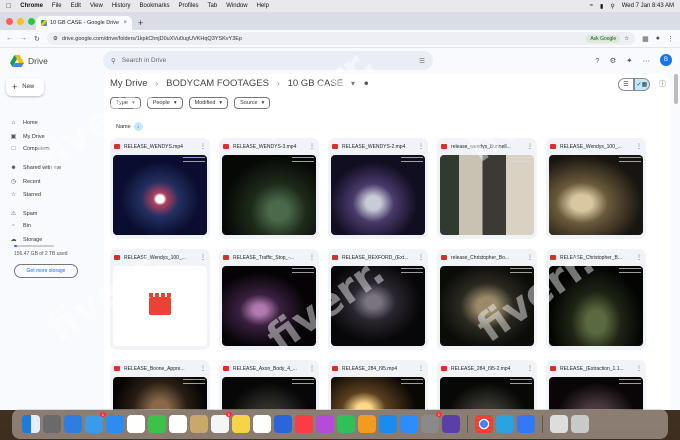  I want to click on file-card: RELEASE_Boone_Appre... ⋮, so click(160, 385).